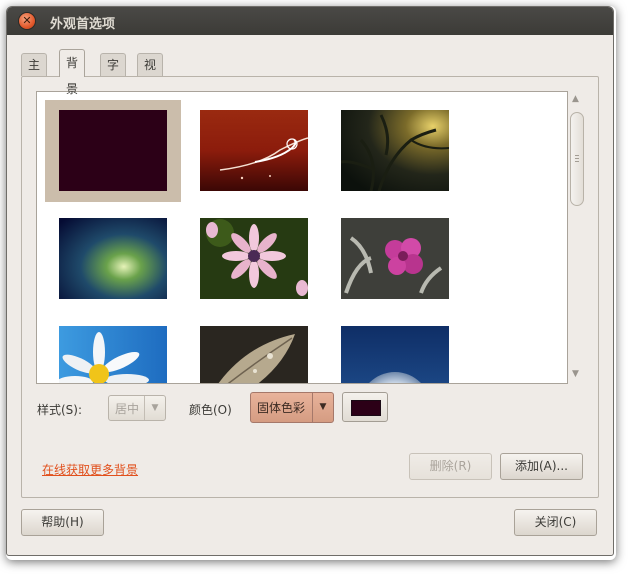  What do you see at coordinates (127, 409) in the screenshot?
I see `style-value: 居中` at bounding box center [127, 409].